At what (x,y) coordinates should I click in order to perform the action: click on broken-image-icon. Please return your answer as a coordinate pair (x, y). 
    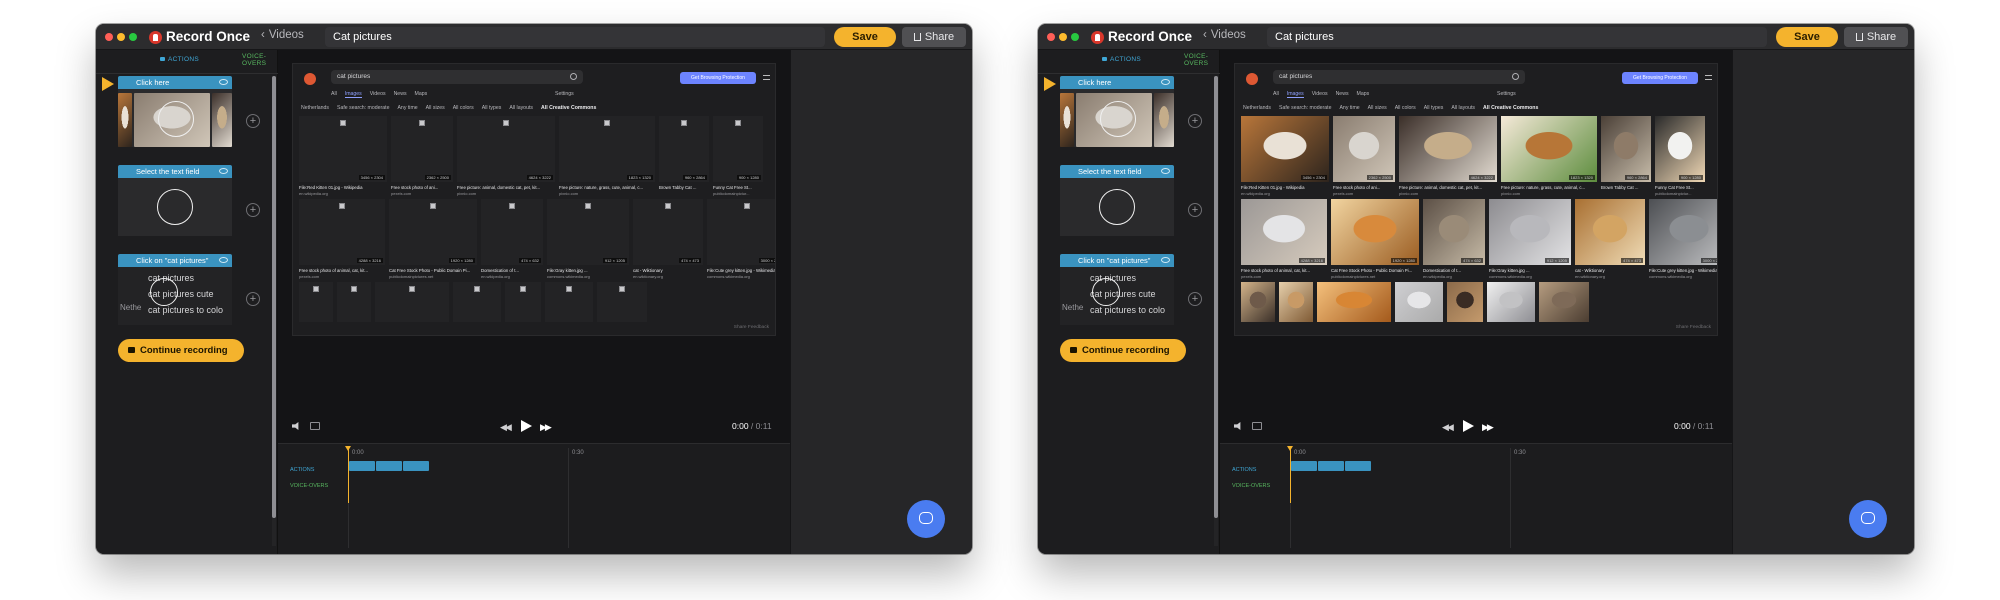
    Looking at the image, I should click on (668, 206).